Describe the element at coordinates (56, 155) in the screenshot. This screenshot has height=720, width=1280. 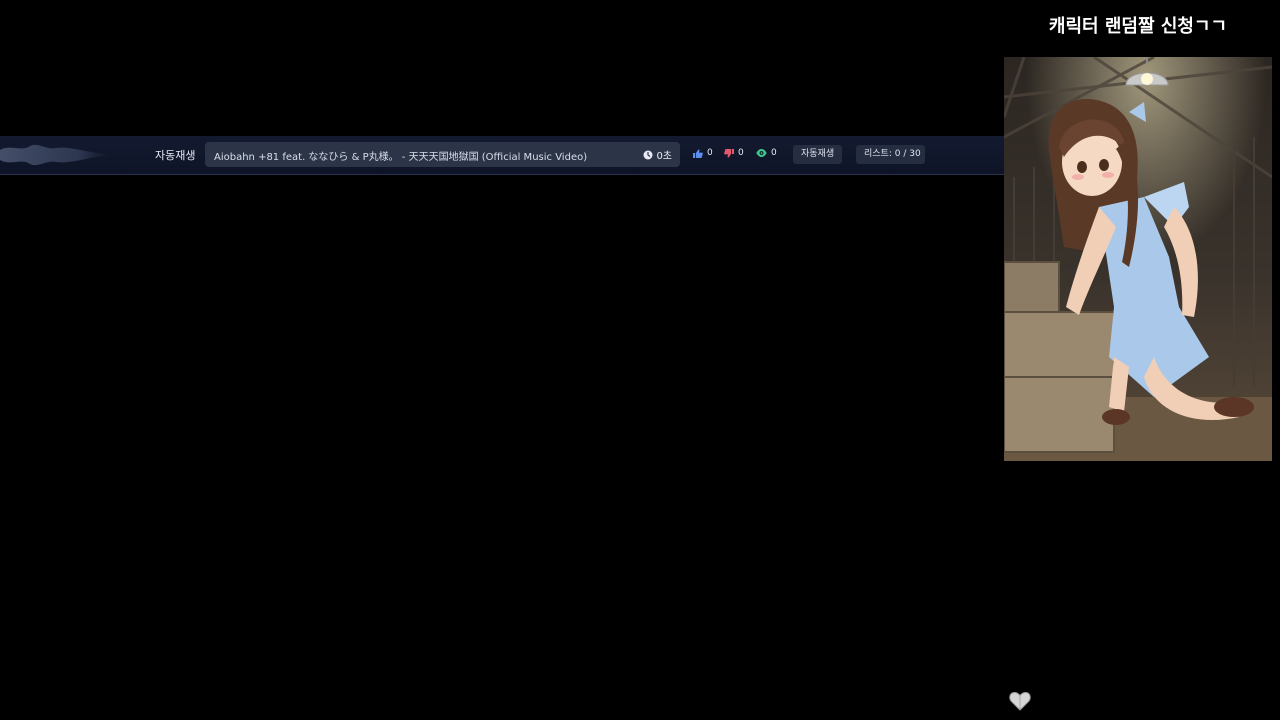
I see `sound-wave-decoration` at that location.